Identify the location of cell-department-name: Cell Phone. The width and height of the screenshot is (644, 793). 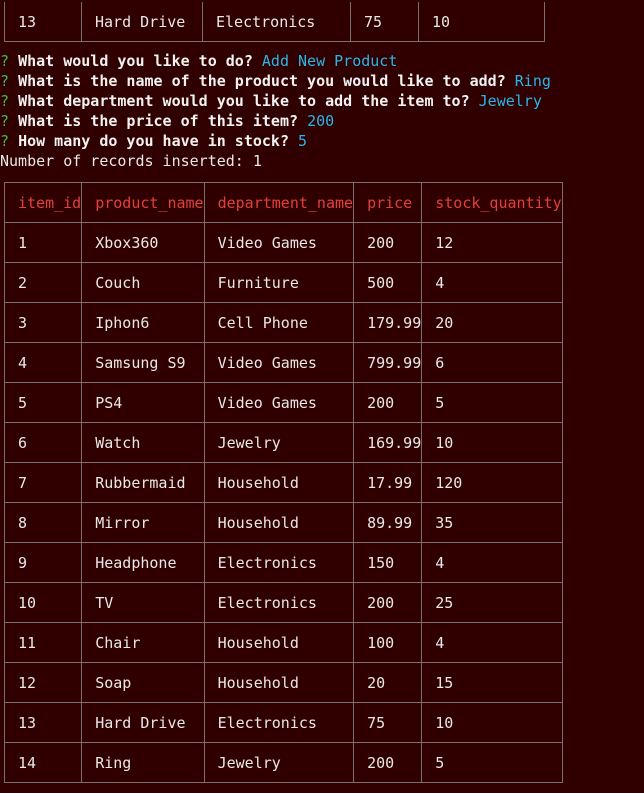
(279, 322).